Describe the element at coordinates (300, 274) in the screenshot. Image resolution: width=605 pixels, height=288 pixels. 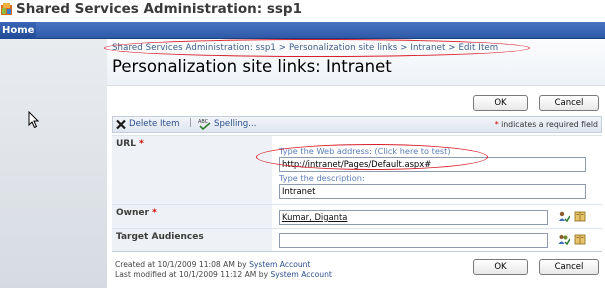
I see `modified-by-link: System Account` at that location.